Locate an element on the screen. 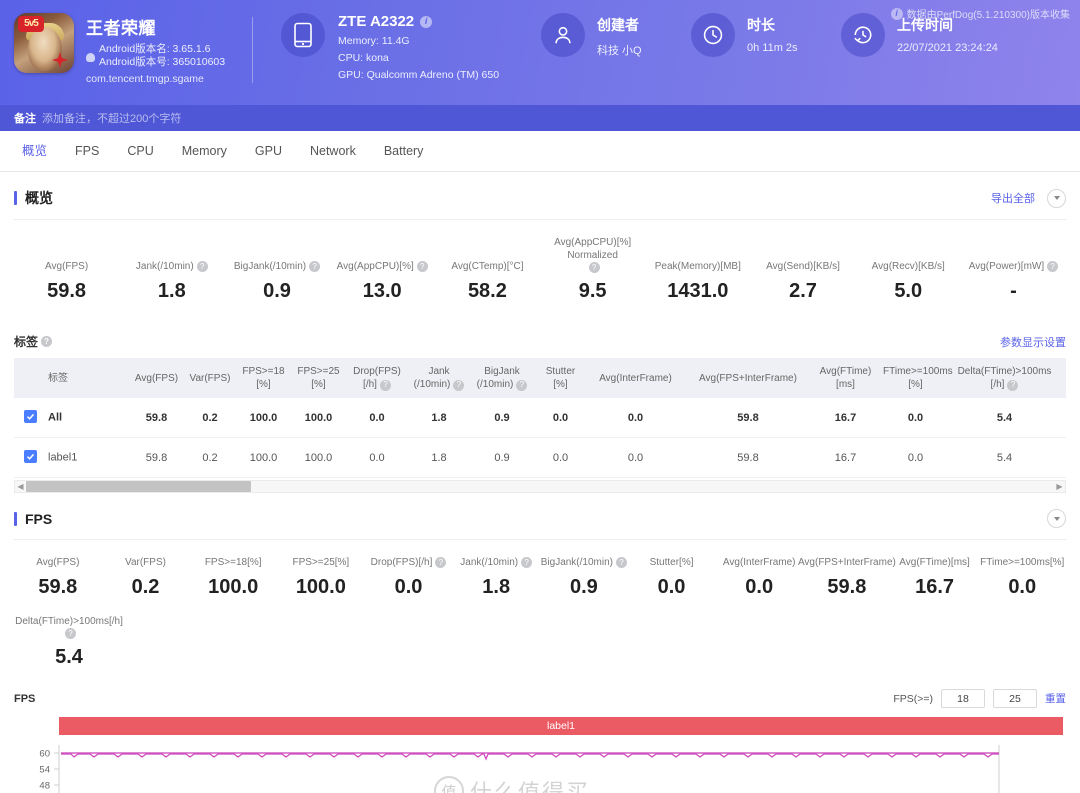 This screenshot has width=1080, height=793. tab-overview: 概览 is located at coordinates (34, 151).